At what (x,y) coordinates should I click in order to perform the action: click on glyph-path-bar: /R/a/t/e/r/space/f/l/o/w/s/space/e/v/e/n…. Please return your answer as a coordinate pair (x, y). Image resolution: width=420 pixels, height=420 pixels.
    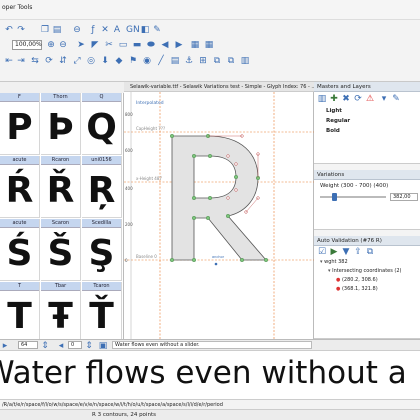
    Looking at the image, I should click on (210, 404).